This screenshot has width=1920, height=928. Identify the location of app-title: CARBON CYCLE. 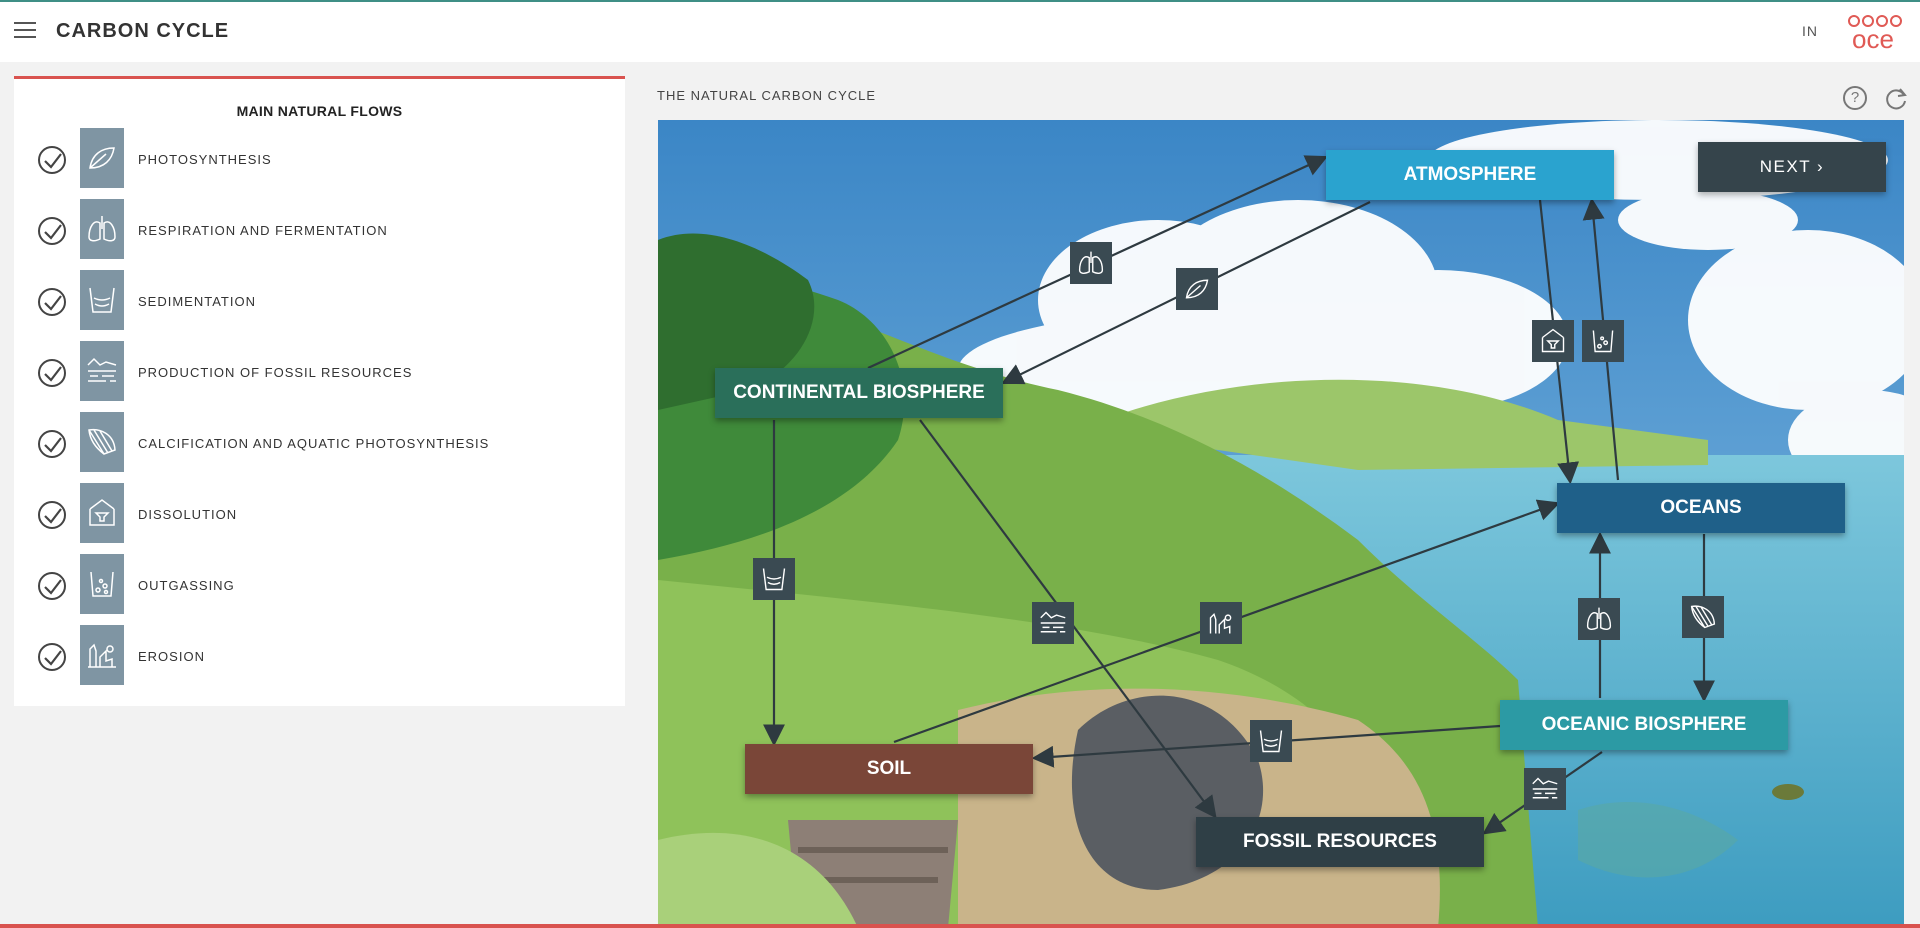
(143, 31).